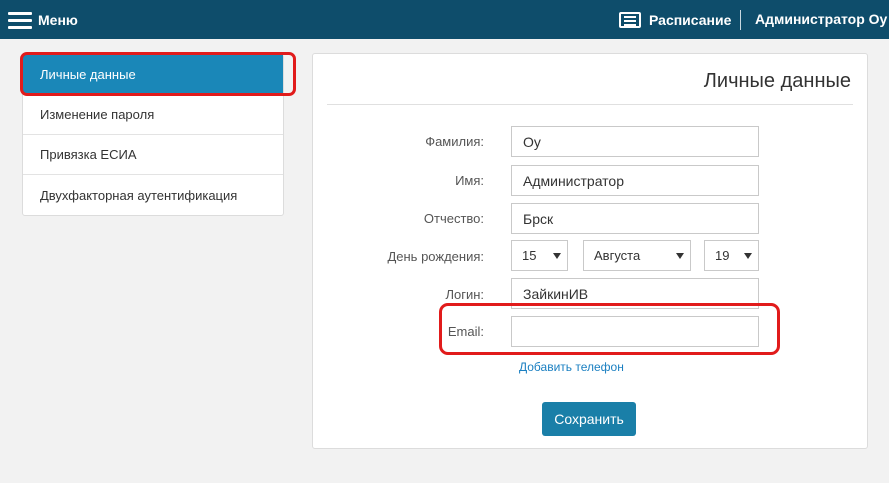 This screenshot has width=889, height=483. I want to click on schedule-icon, so click(630, 20).